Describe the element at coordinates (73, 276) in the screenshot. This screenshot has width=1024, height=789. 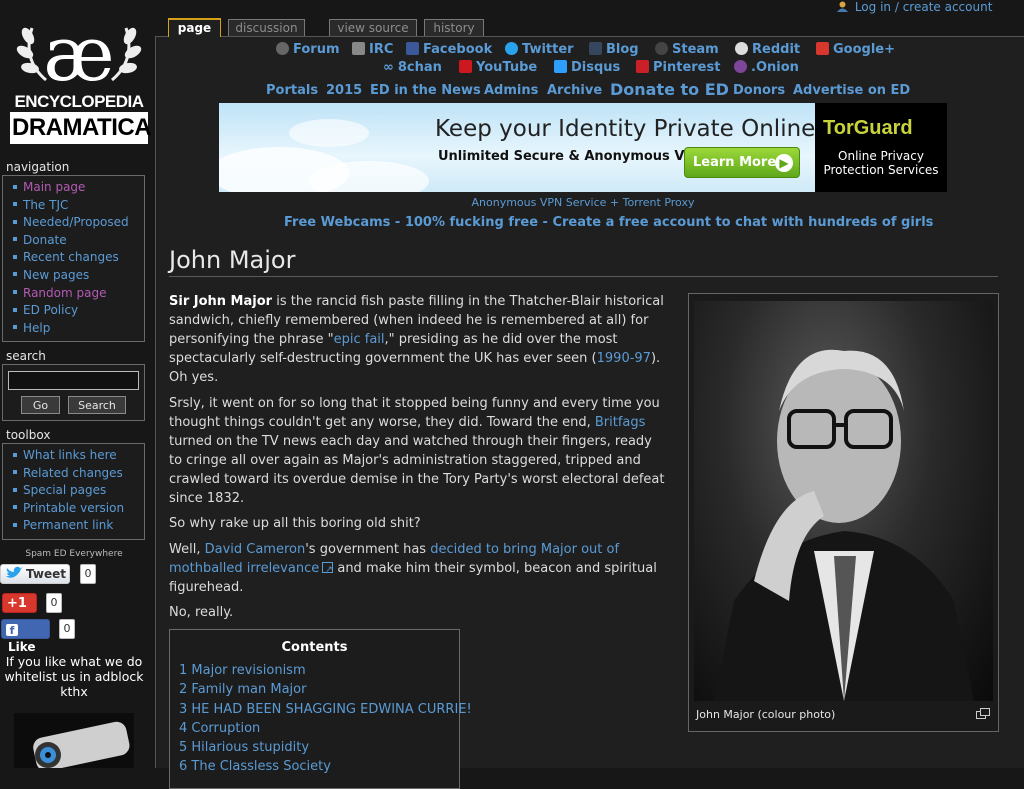
I see `nav-item-new-pages: New pages` at that location.